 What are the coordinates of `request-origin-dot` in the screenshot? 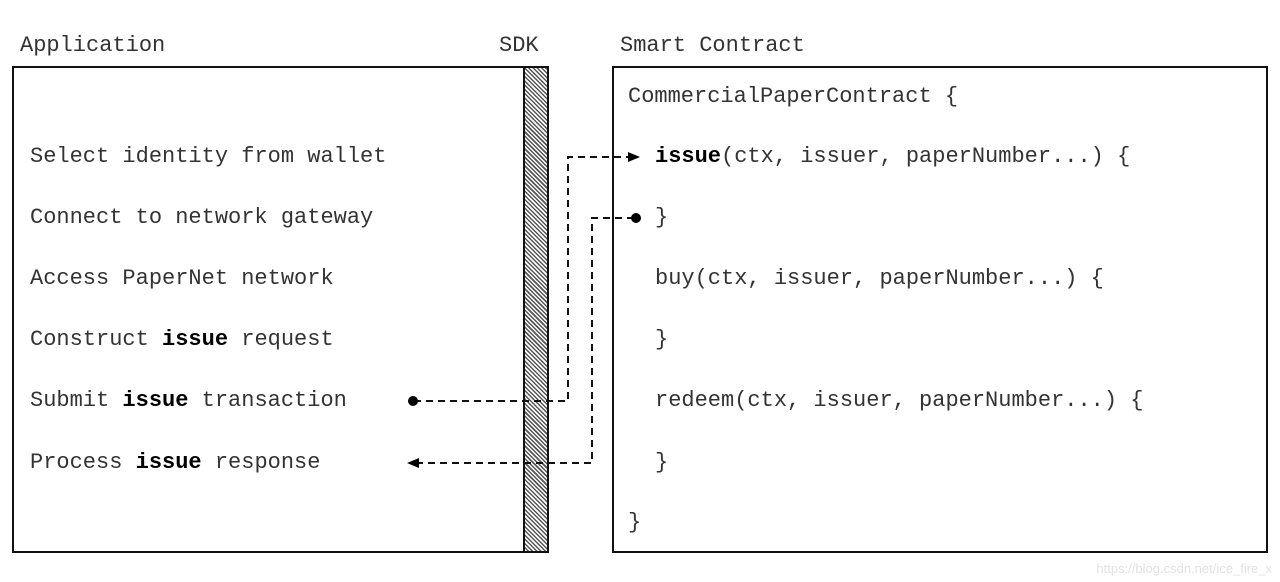 It's located at (413, 401).